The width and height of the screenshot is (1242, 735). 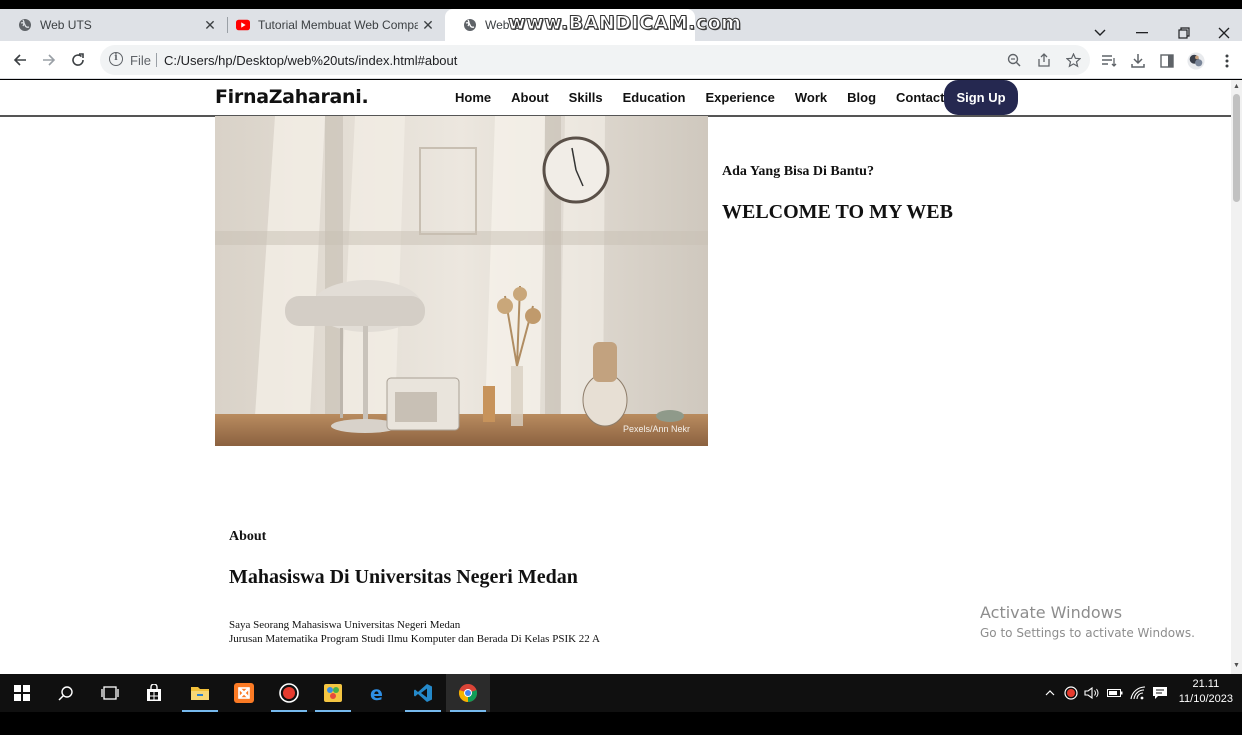 I want to click on battery-icon, so click(x=1115, y=693).